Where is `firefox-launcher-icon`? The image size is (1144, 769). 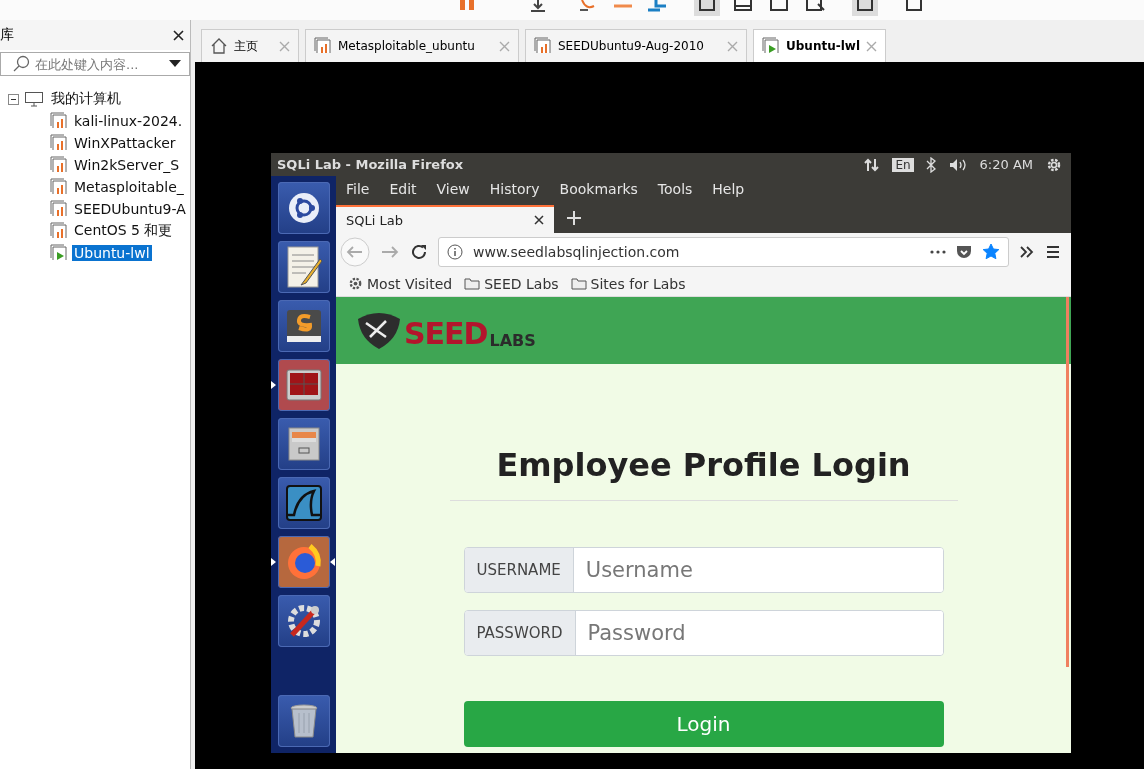 firefox-launcher-icon is located at coordinates (303, 562).